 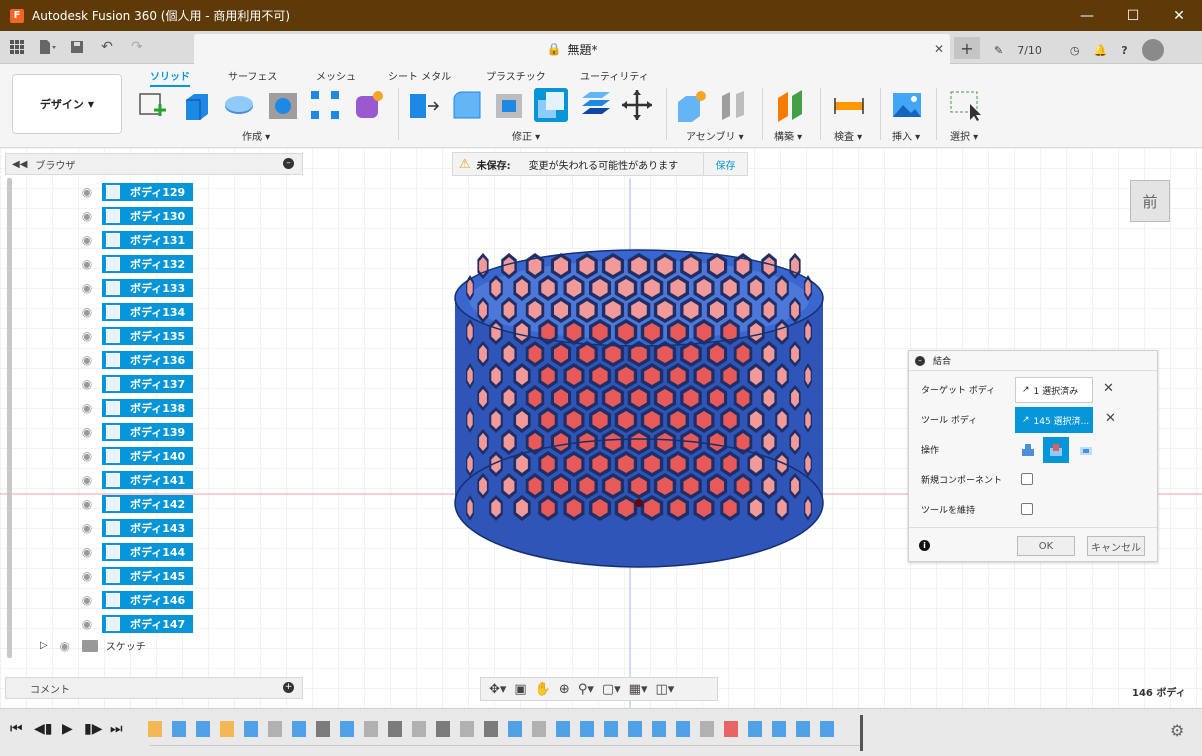 What do you see at coordinates (148, 552) in the screenshot?
I see `body-label: ボディ144` at bounding box center [148, 552].